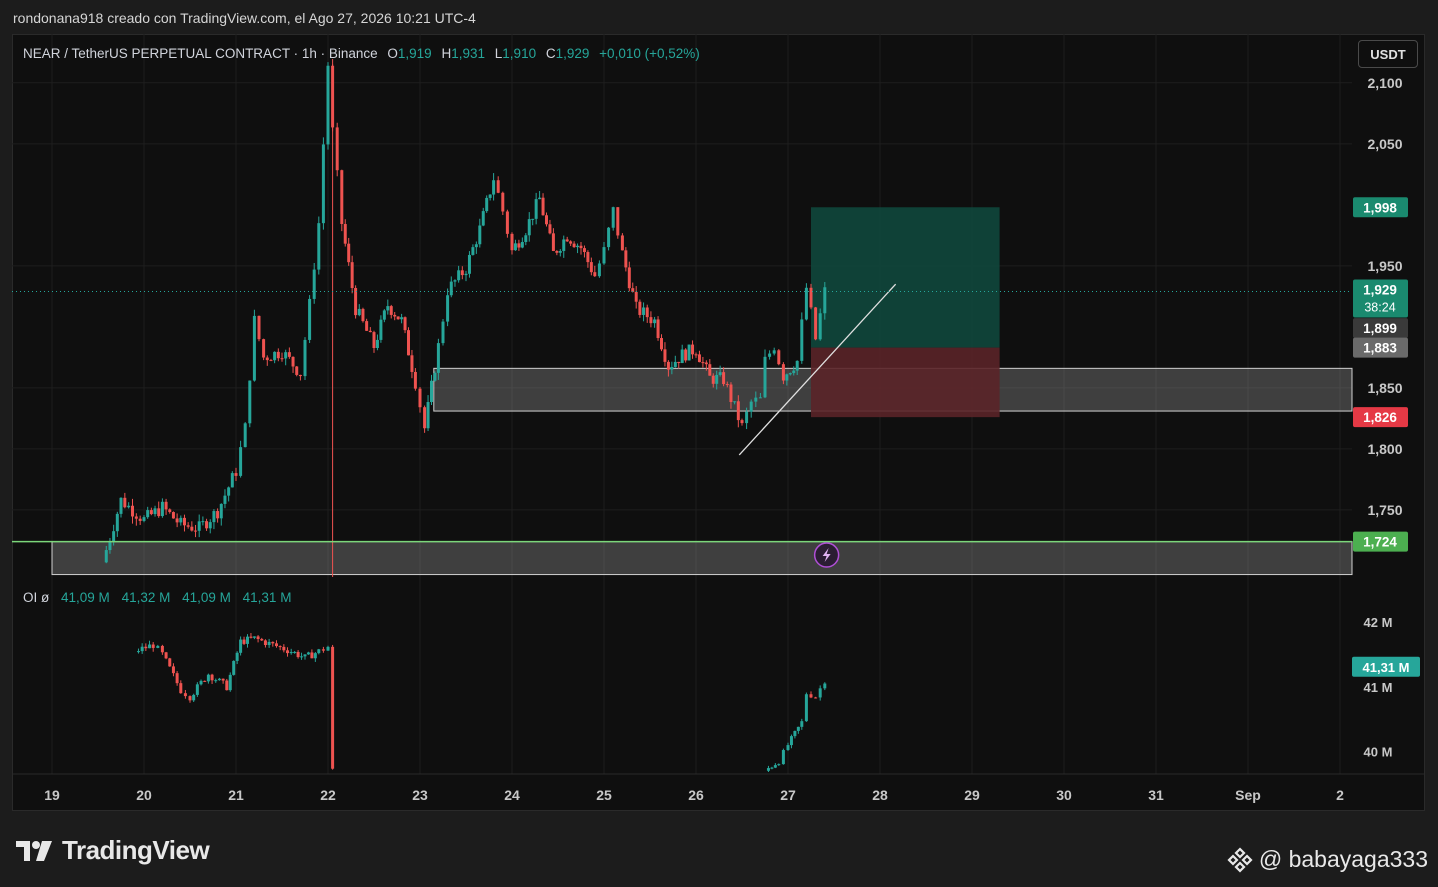  I want to click on time-tick-label: 24, so click(512, 795).